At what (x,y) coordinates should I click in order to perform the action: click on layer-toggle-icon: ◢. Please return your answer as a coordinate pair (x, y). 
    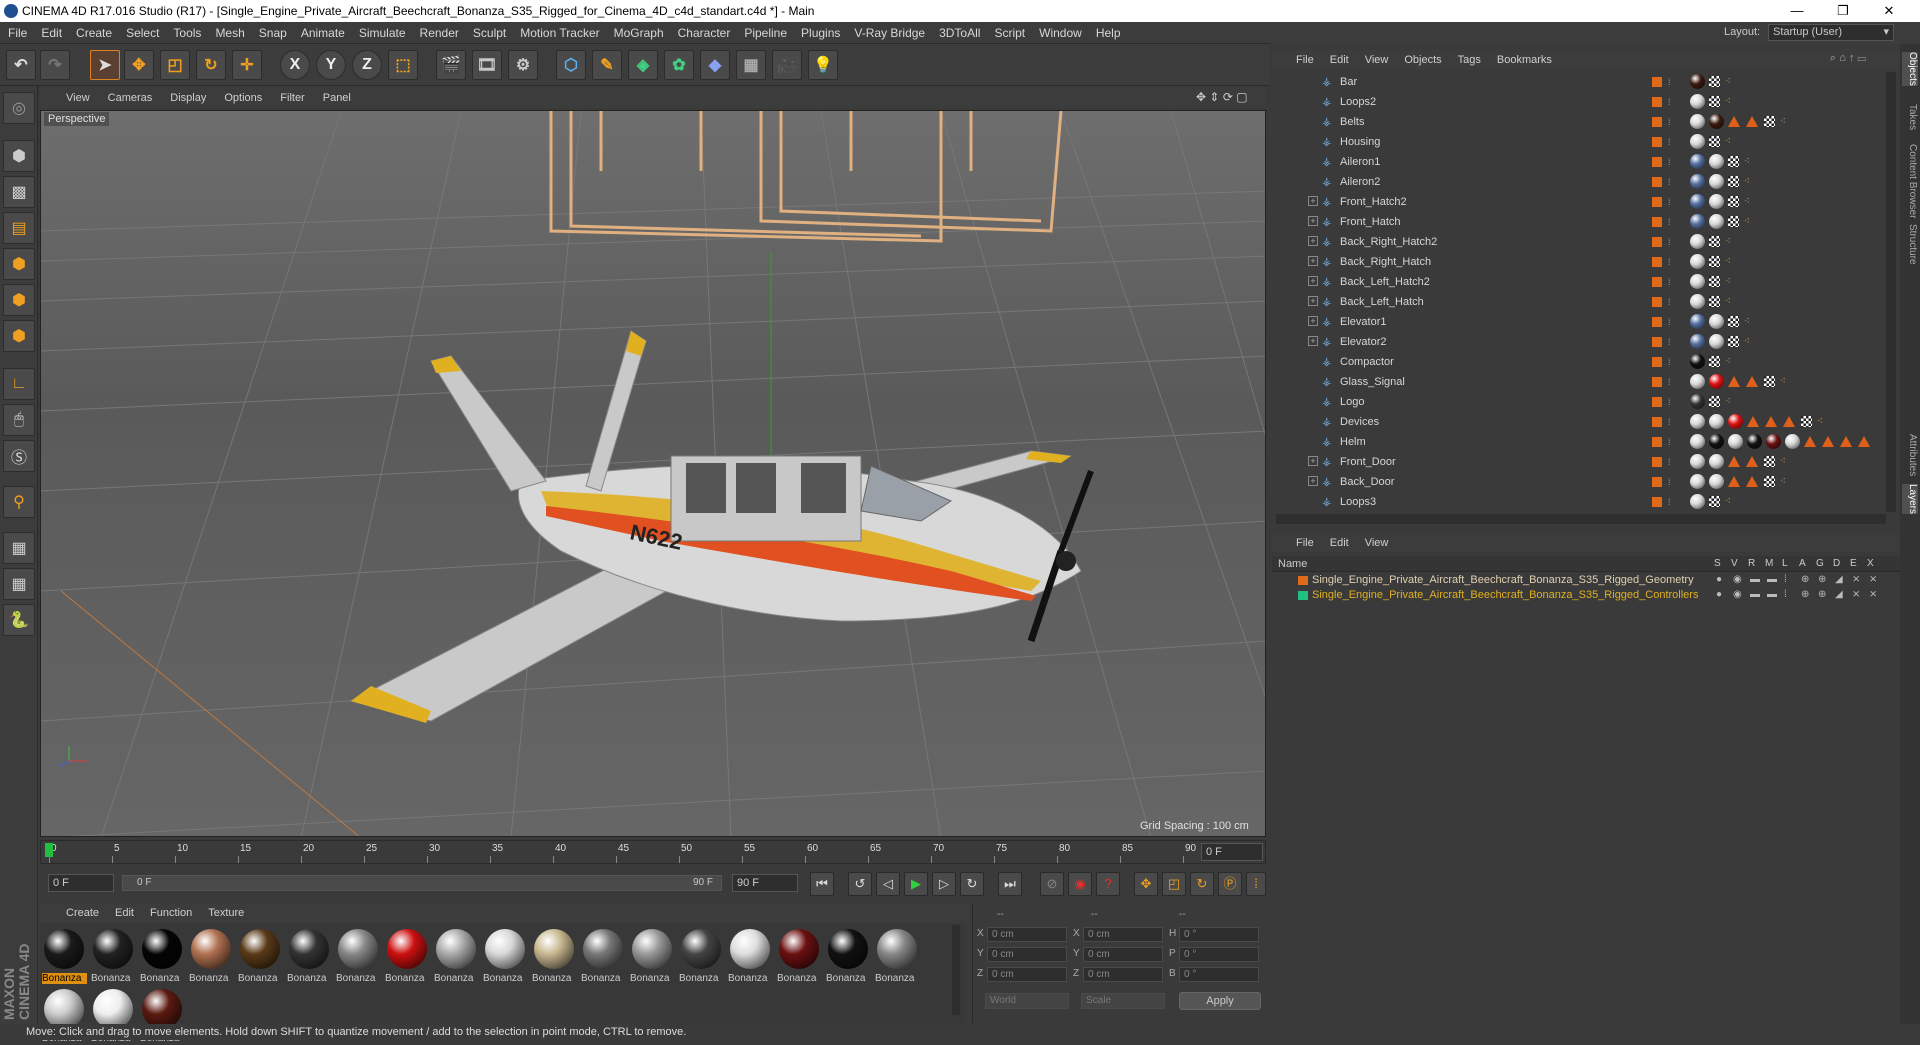
    Looking at the image, I should click on (1839, 594).